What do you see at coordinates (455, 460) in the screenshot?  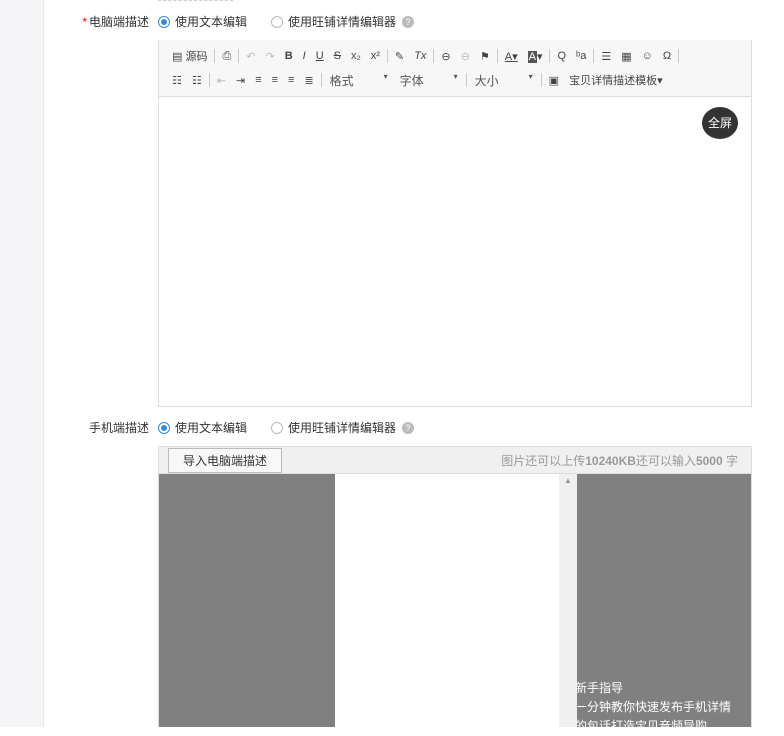 I see `mobile-editor-toolbar: 导入电脑端描述 图片还可以上传10240KB还可以输入5000 字` at bounding box center [455, 460].